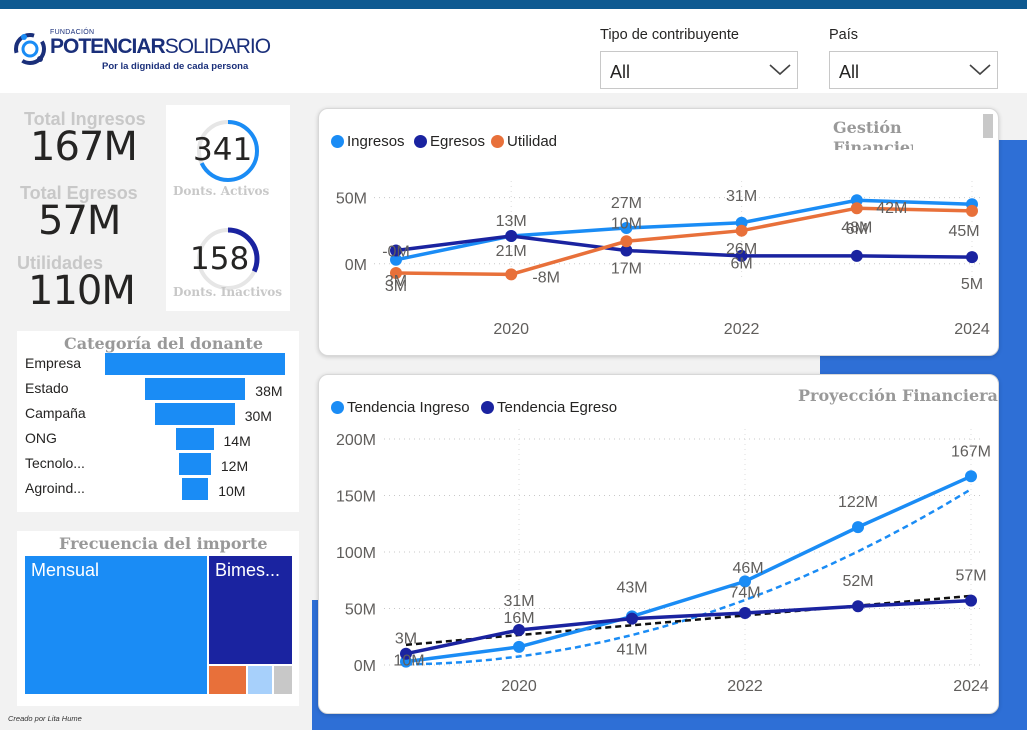 The width and height of the screenshot is (1027, 730). Describe the element at coordinates (228, 208) in the screenshot. I see `donors-card: 341 Donts. Activos 158 Donts. Inactivos` at that location.